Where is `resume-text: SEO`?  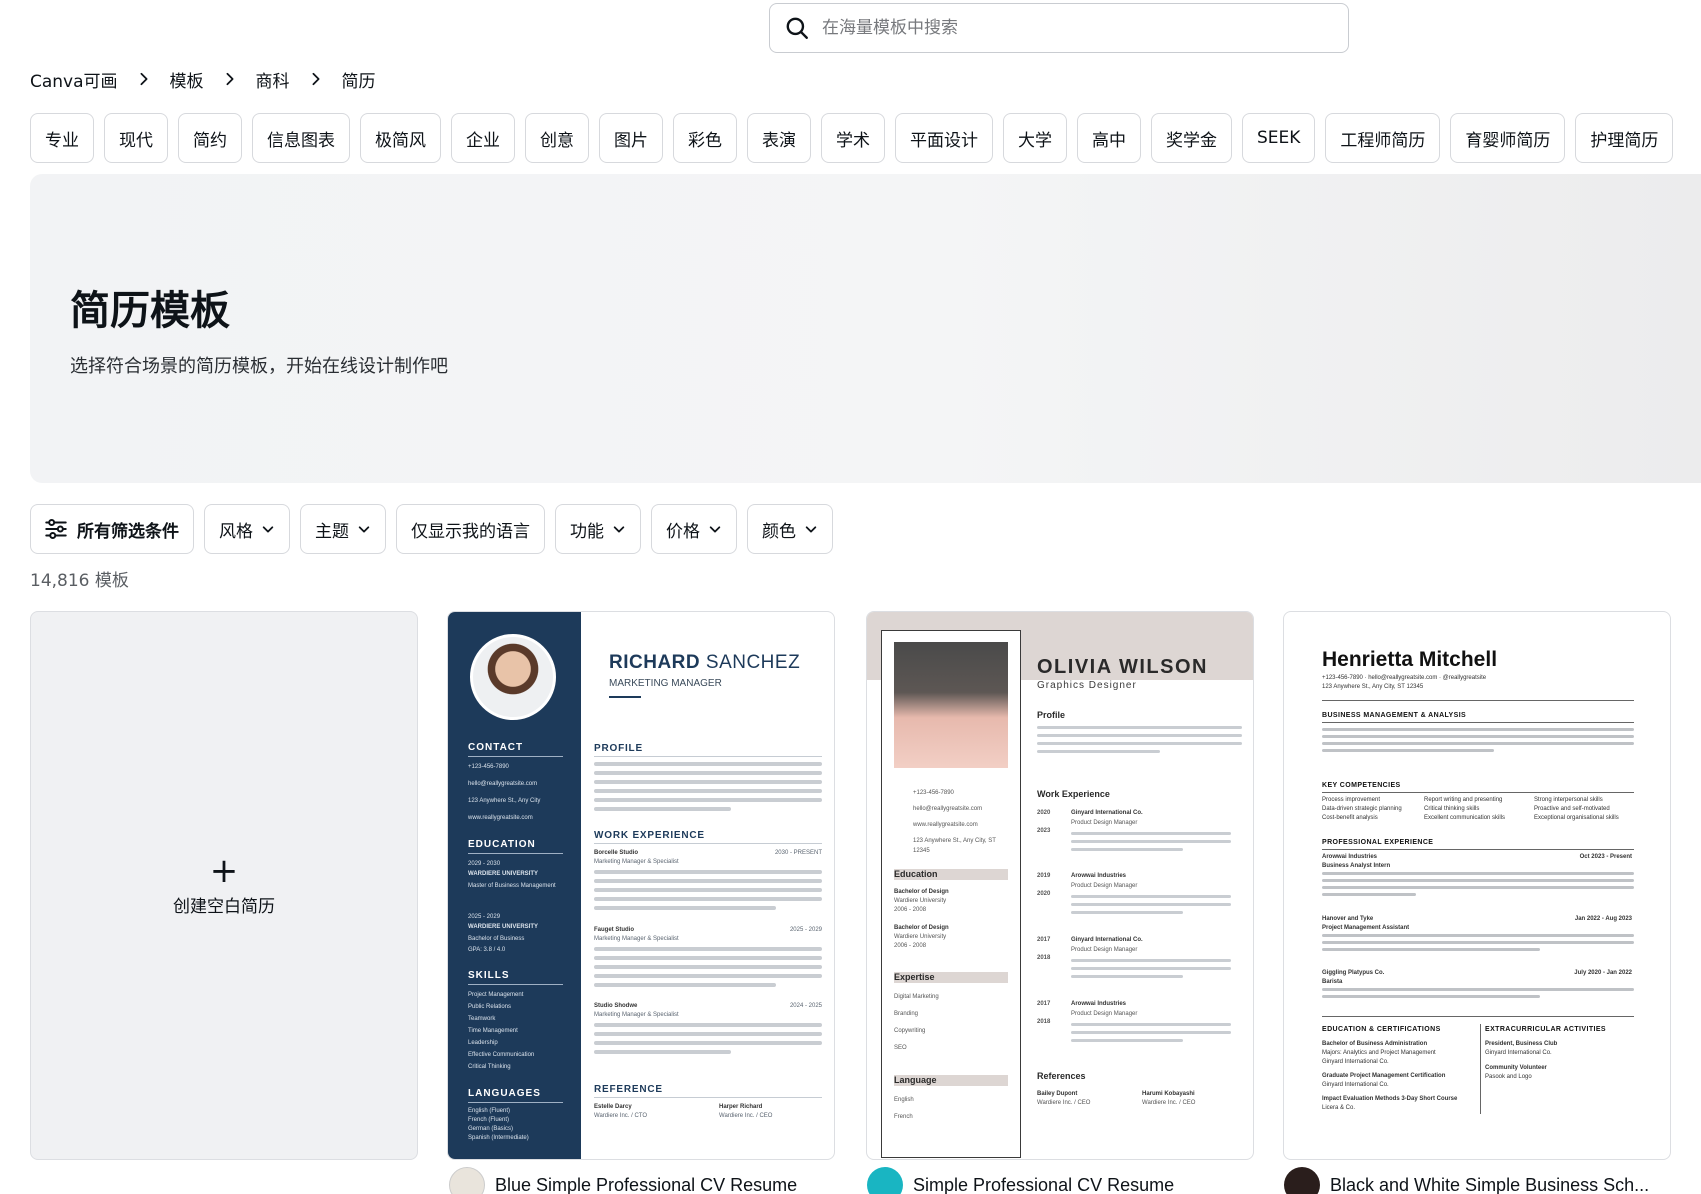
resume-text: SEO is located at coordinates (900, 1048).